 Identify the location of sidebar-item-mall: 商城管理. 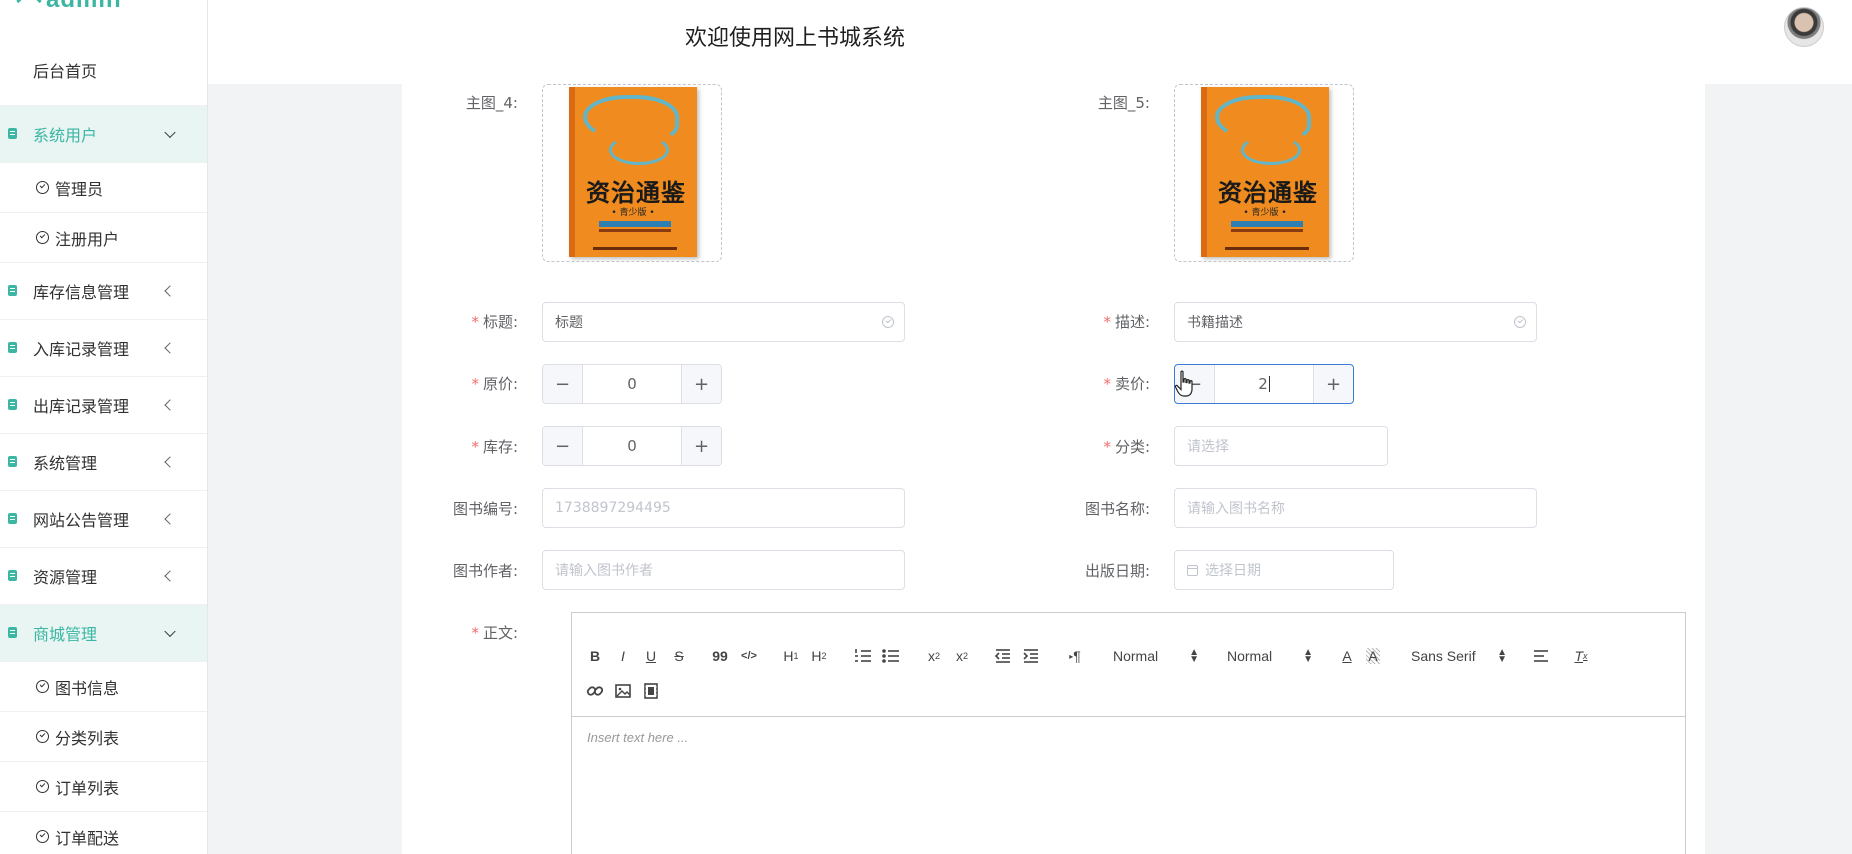
(103, 633).